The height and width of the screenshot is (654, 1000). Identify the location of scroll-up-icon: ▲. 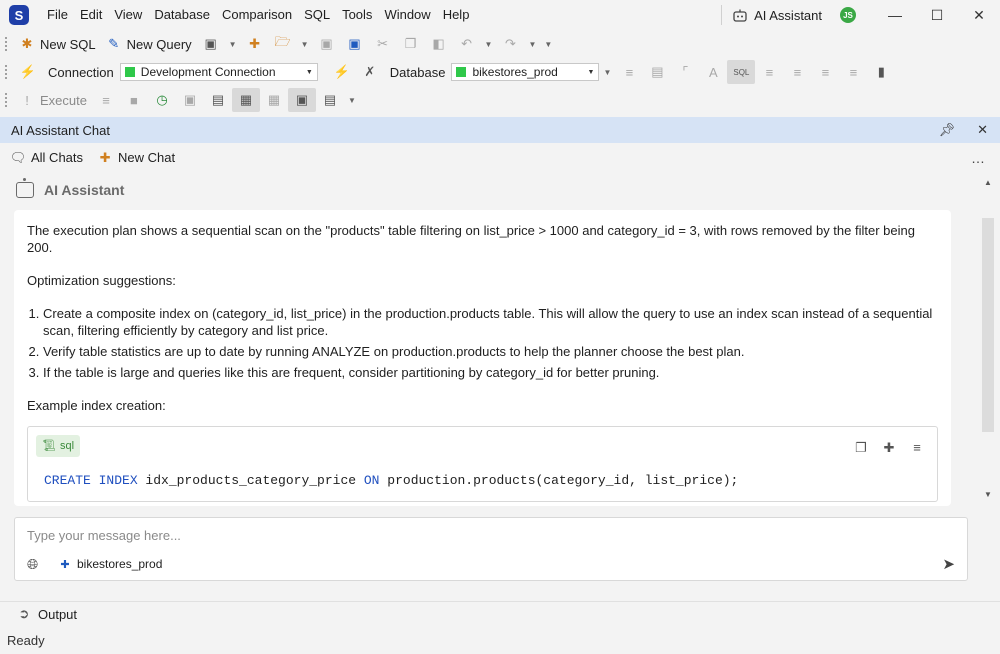
(988, 182).